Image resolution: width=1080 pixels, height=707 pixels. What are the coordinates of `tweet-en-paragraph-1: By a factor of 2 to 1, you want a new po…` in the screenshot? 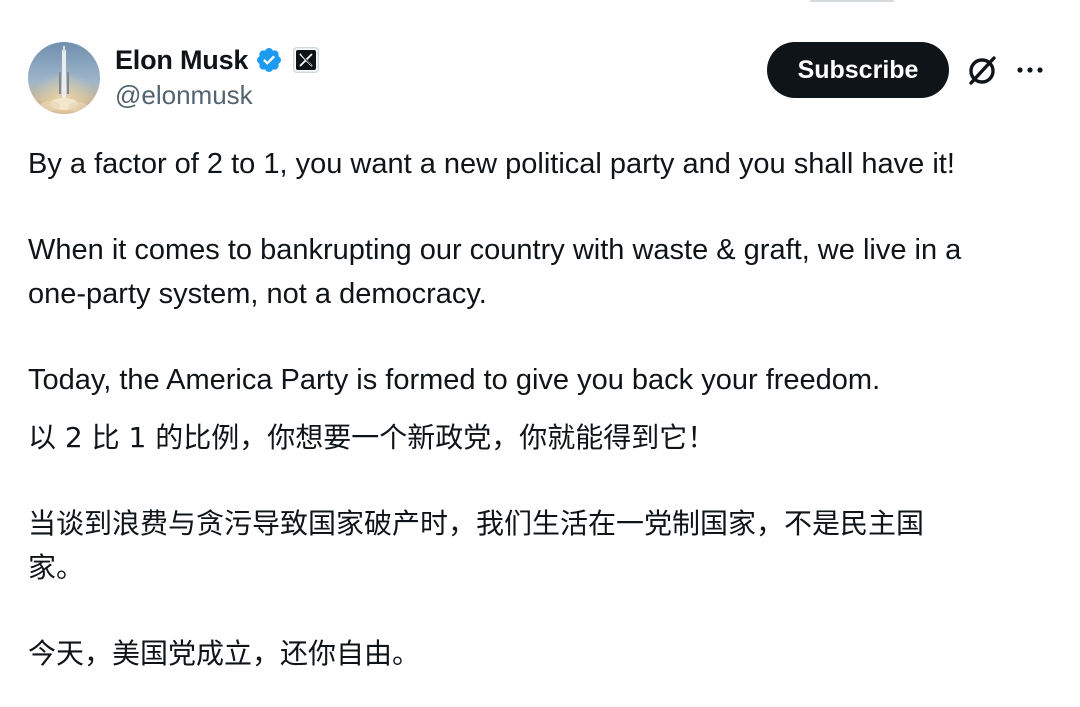 It's located at (491, 164).